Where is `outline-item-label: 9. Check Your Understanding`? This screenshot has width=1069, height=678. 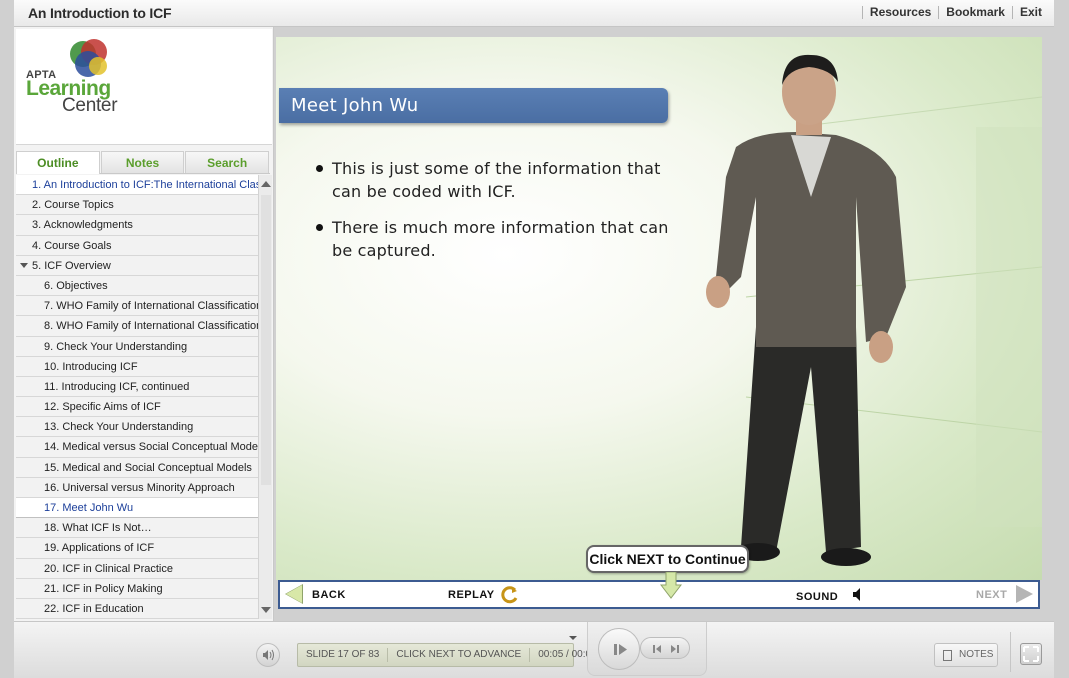
outline-item-label: 9. Check Your Understanding is located at coordinates (116, 346).